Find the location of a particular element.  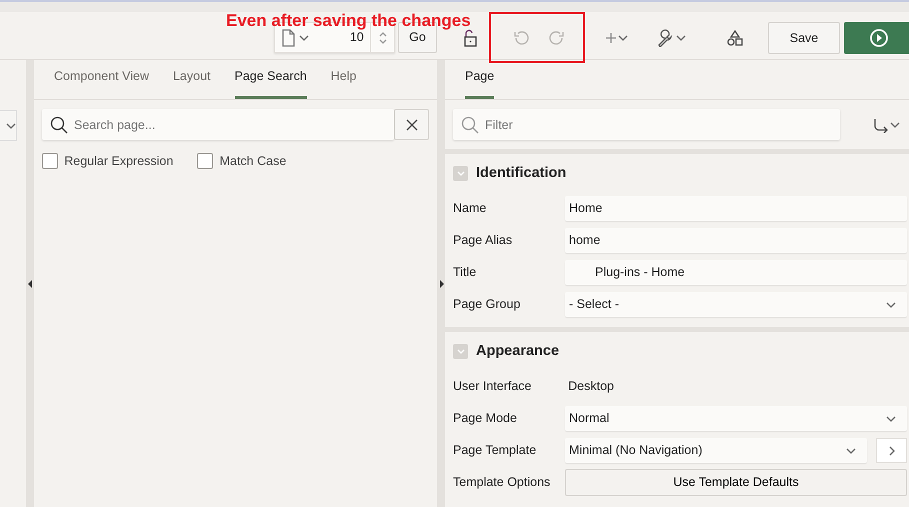

property-value: Desktop is located at coordinates (590, 387).